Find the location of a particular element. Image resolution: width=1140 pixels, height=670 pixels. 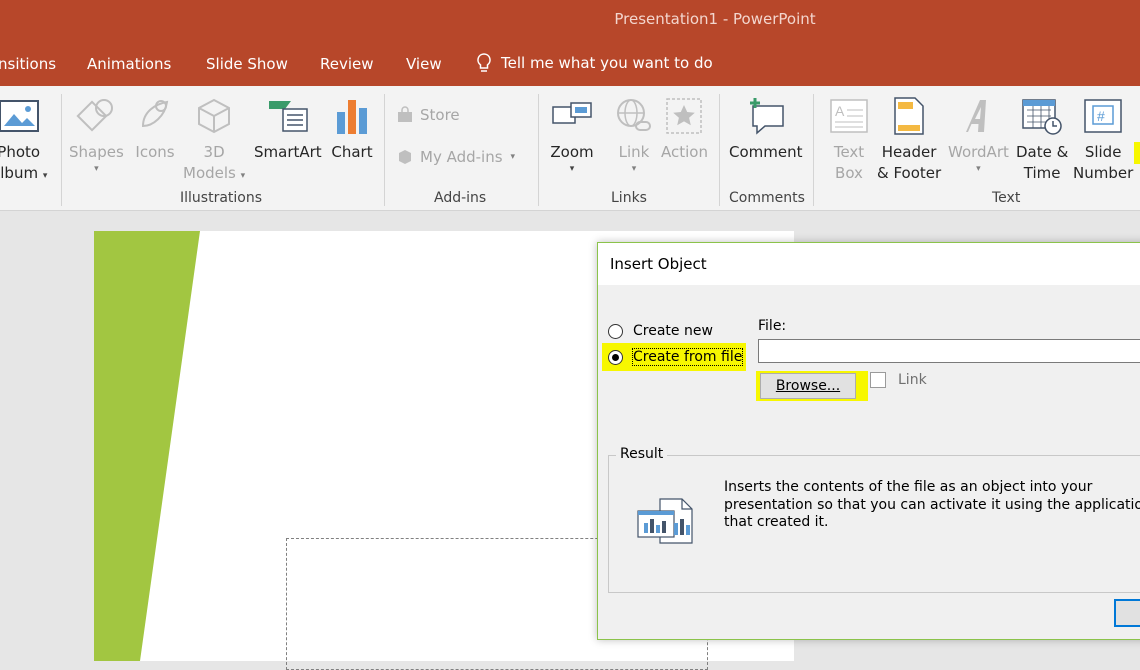

calendar-clock-icon is located at coordinates (1042, 116).